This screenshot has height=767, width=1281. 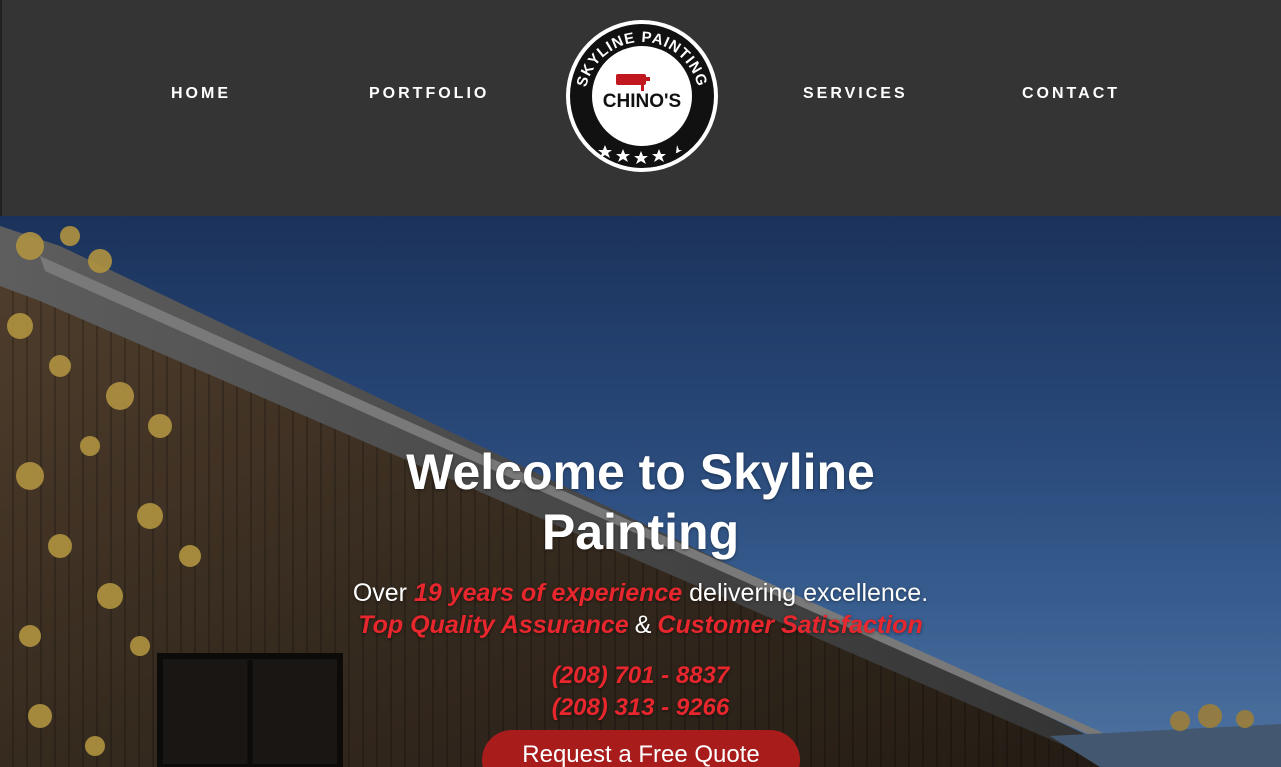 What do you see at coordinates (642, 101) in the screenshot?
I see `svg-text: CHINO'S` at bounding box center [642, 101].